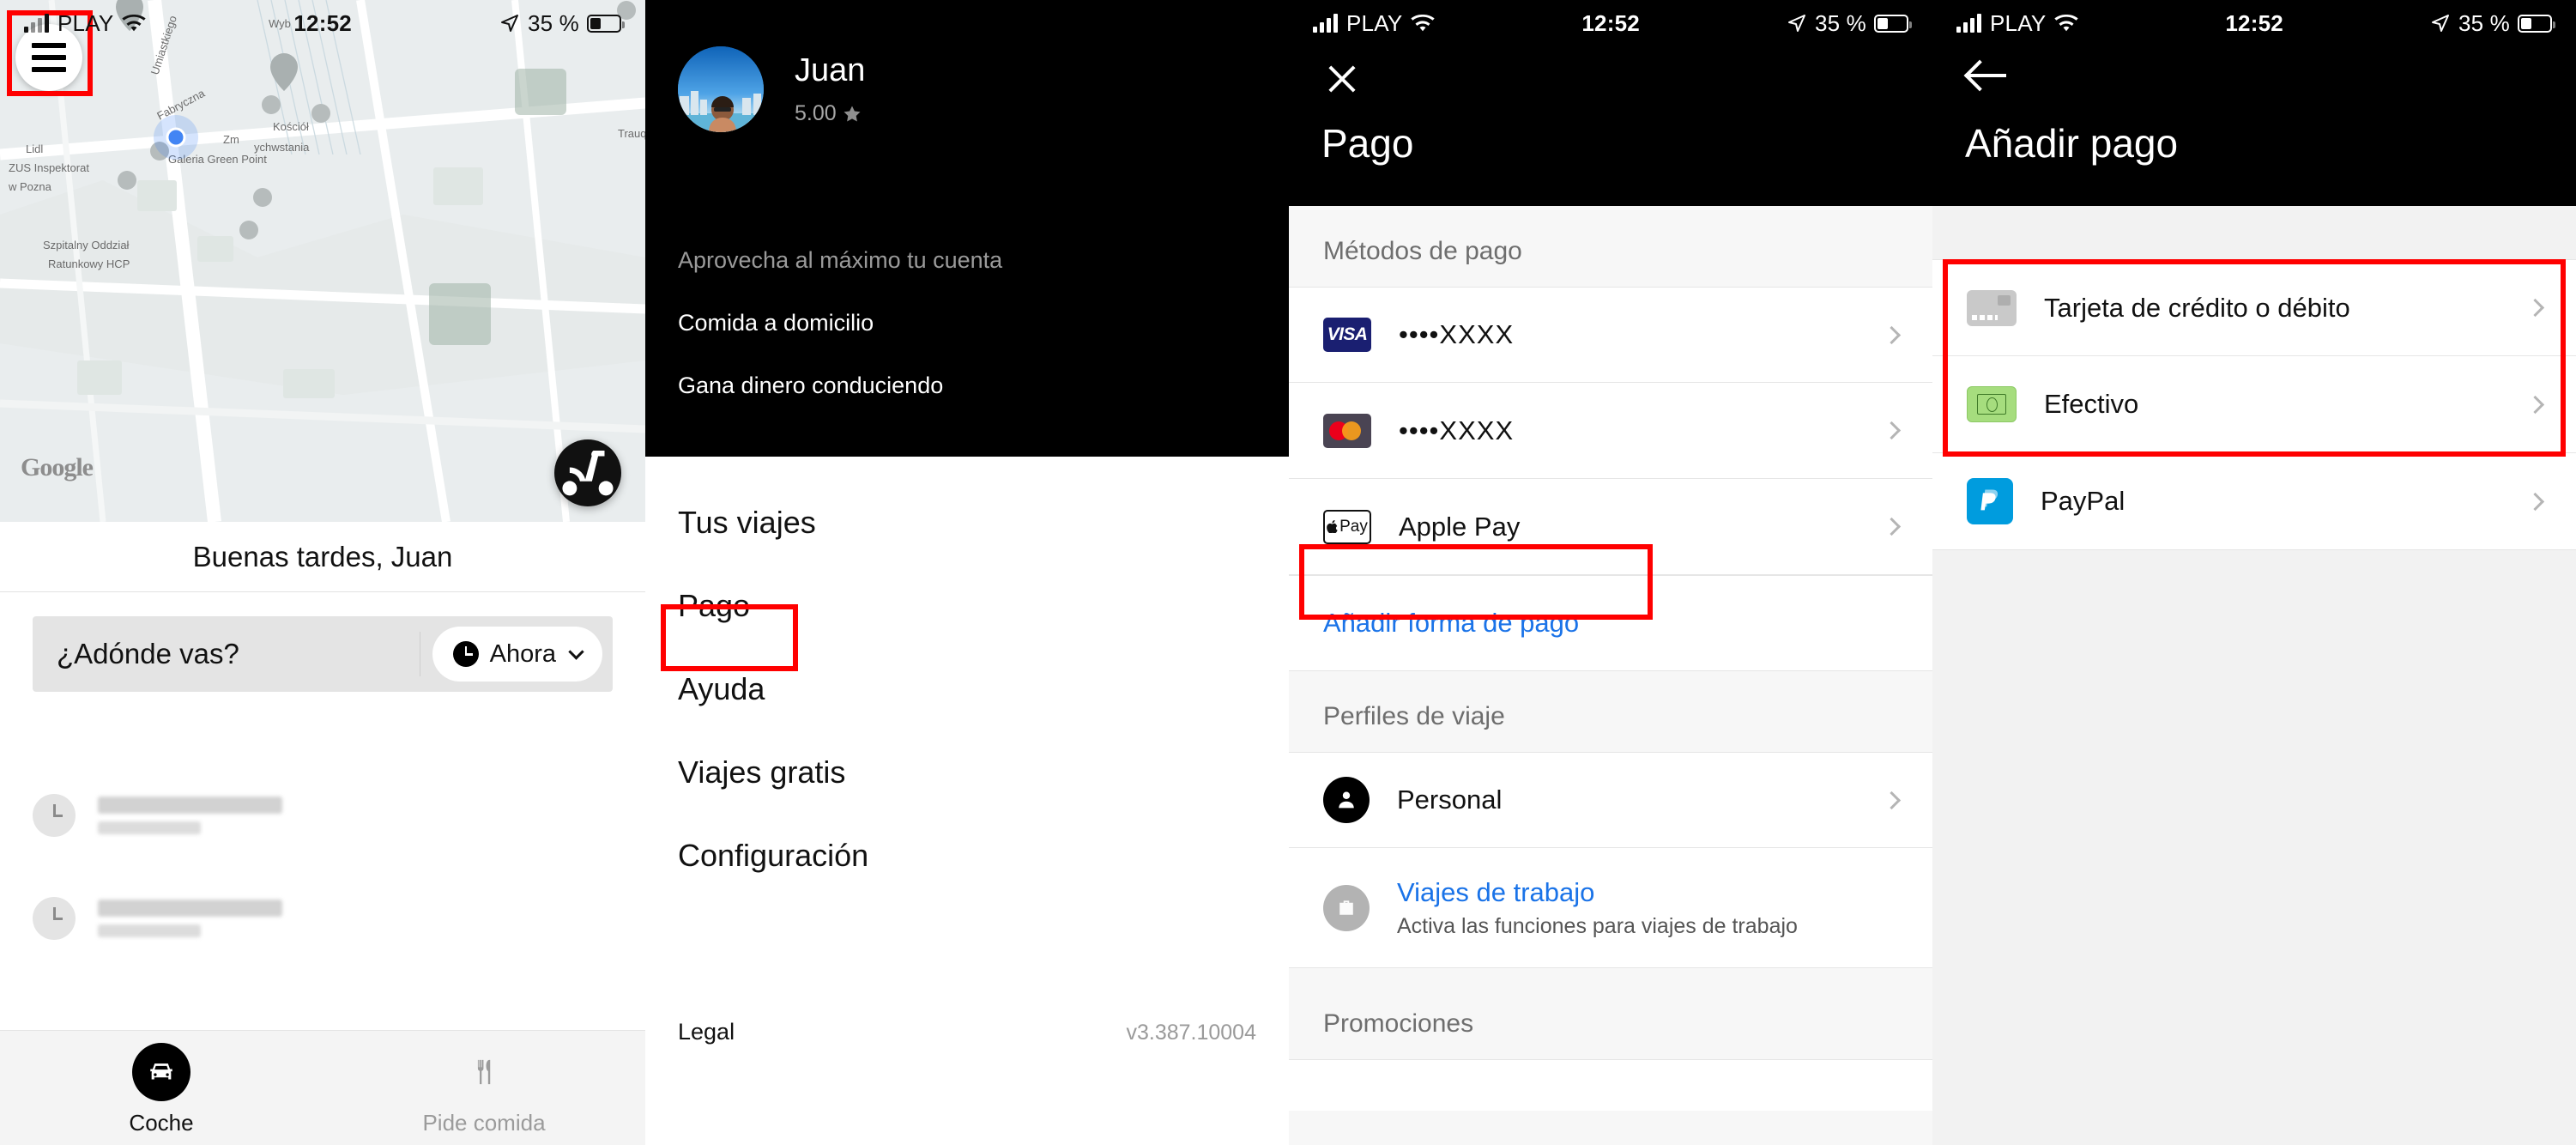  What do you see at coordinates (522, 654) in the screenshot?
I see `now-label: Ahora` at bounding box center [522, 654].